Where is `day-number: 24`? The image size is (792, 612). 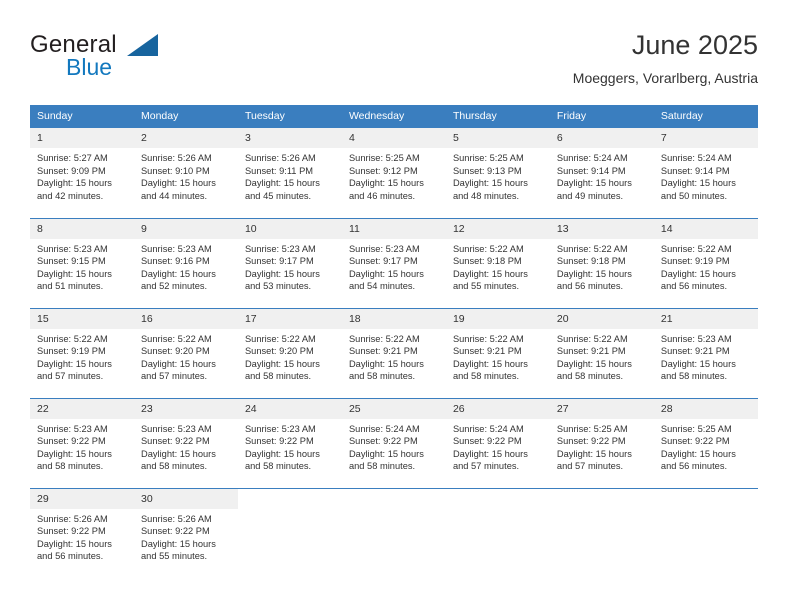
day-number: 24 is located at coordinates (289, 408).